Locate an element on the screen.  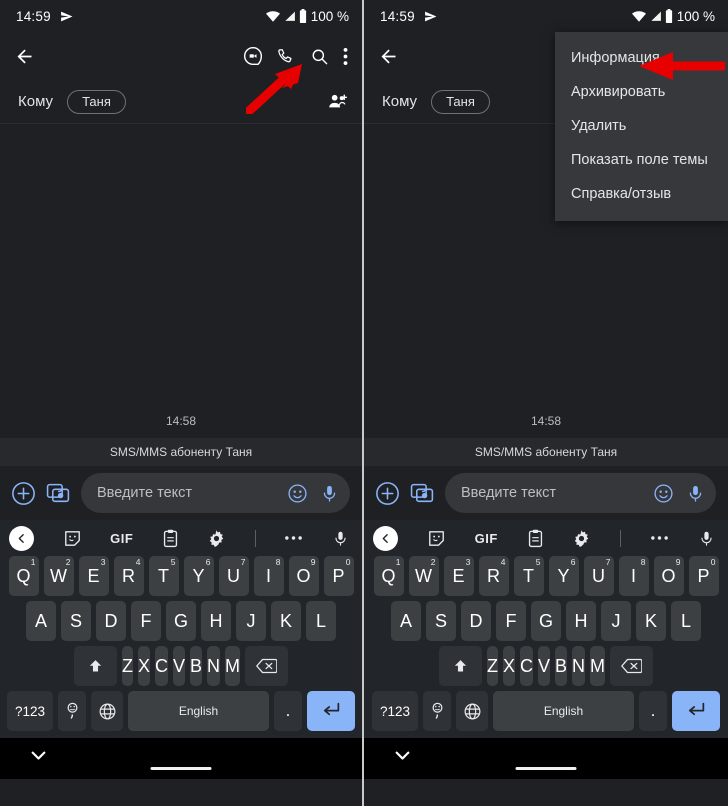
menu-item-information: Информация is located at coordinates (641, 58).